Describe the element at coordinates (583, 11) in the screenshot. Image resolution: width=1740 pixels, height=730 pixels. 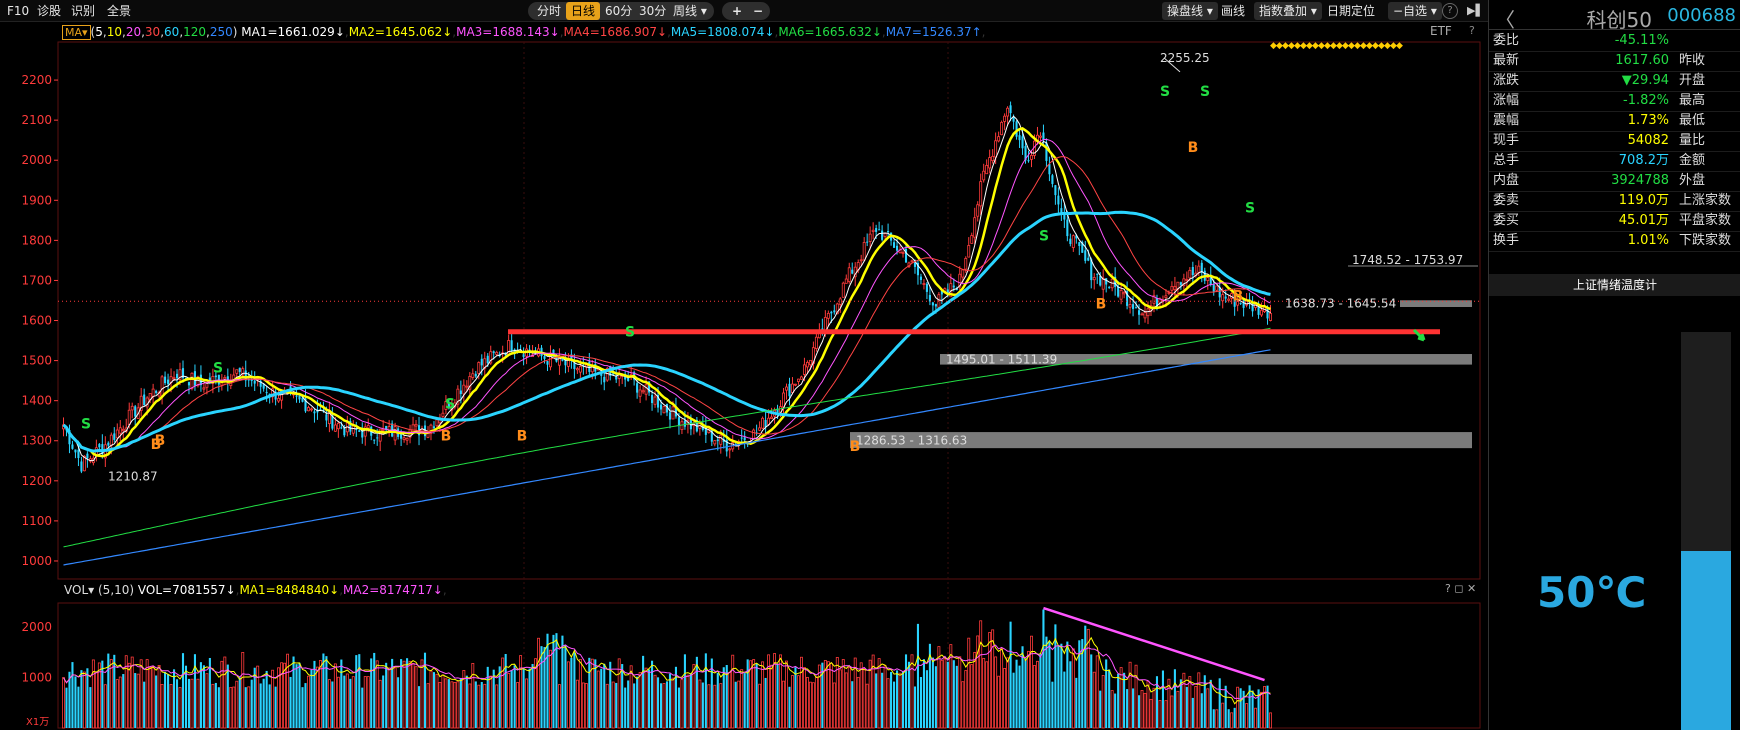
I see `tab-daily: 日线` at that location.